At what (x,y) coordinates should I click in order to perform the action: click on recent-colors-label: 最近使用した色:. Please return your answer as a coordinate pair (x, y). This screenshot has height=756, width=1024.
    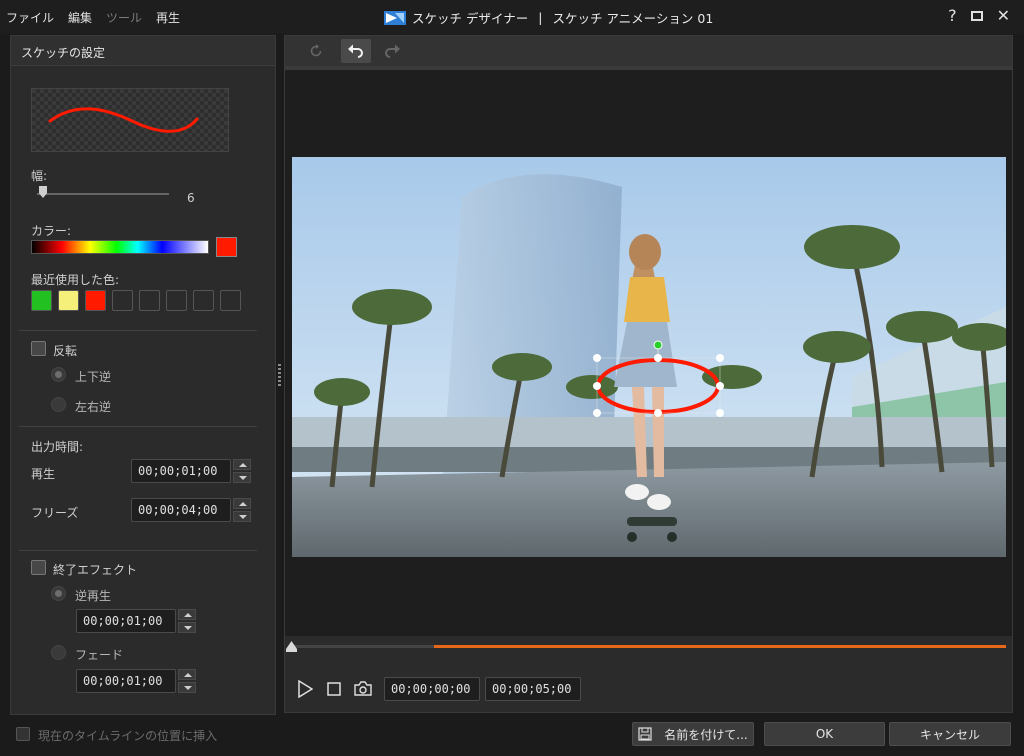
    Looking at the image, I should click on (75, 280).